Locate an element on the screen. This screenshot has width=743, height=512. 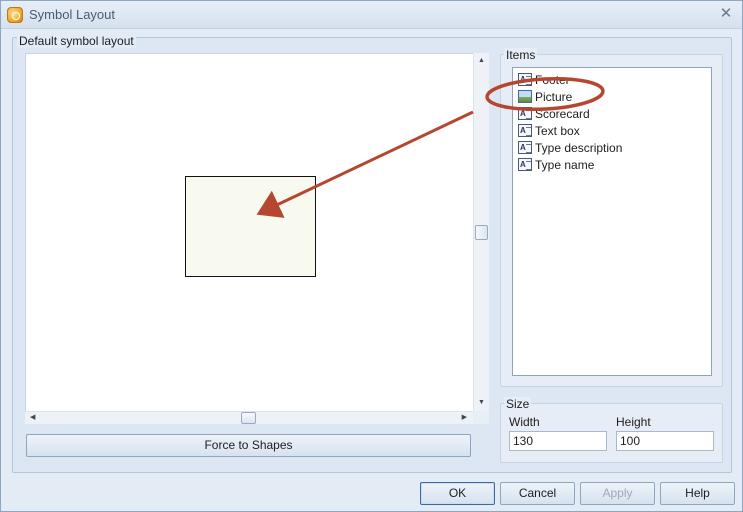
scroll-right-icon: ▶ is located at coordinates (464, 418).